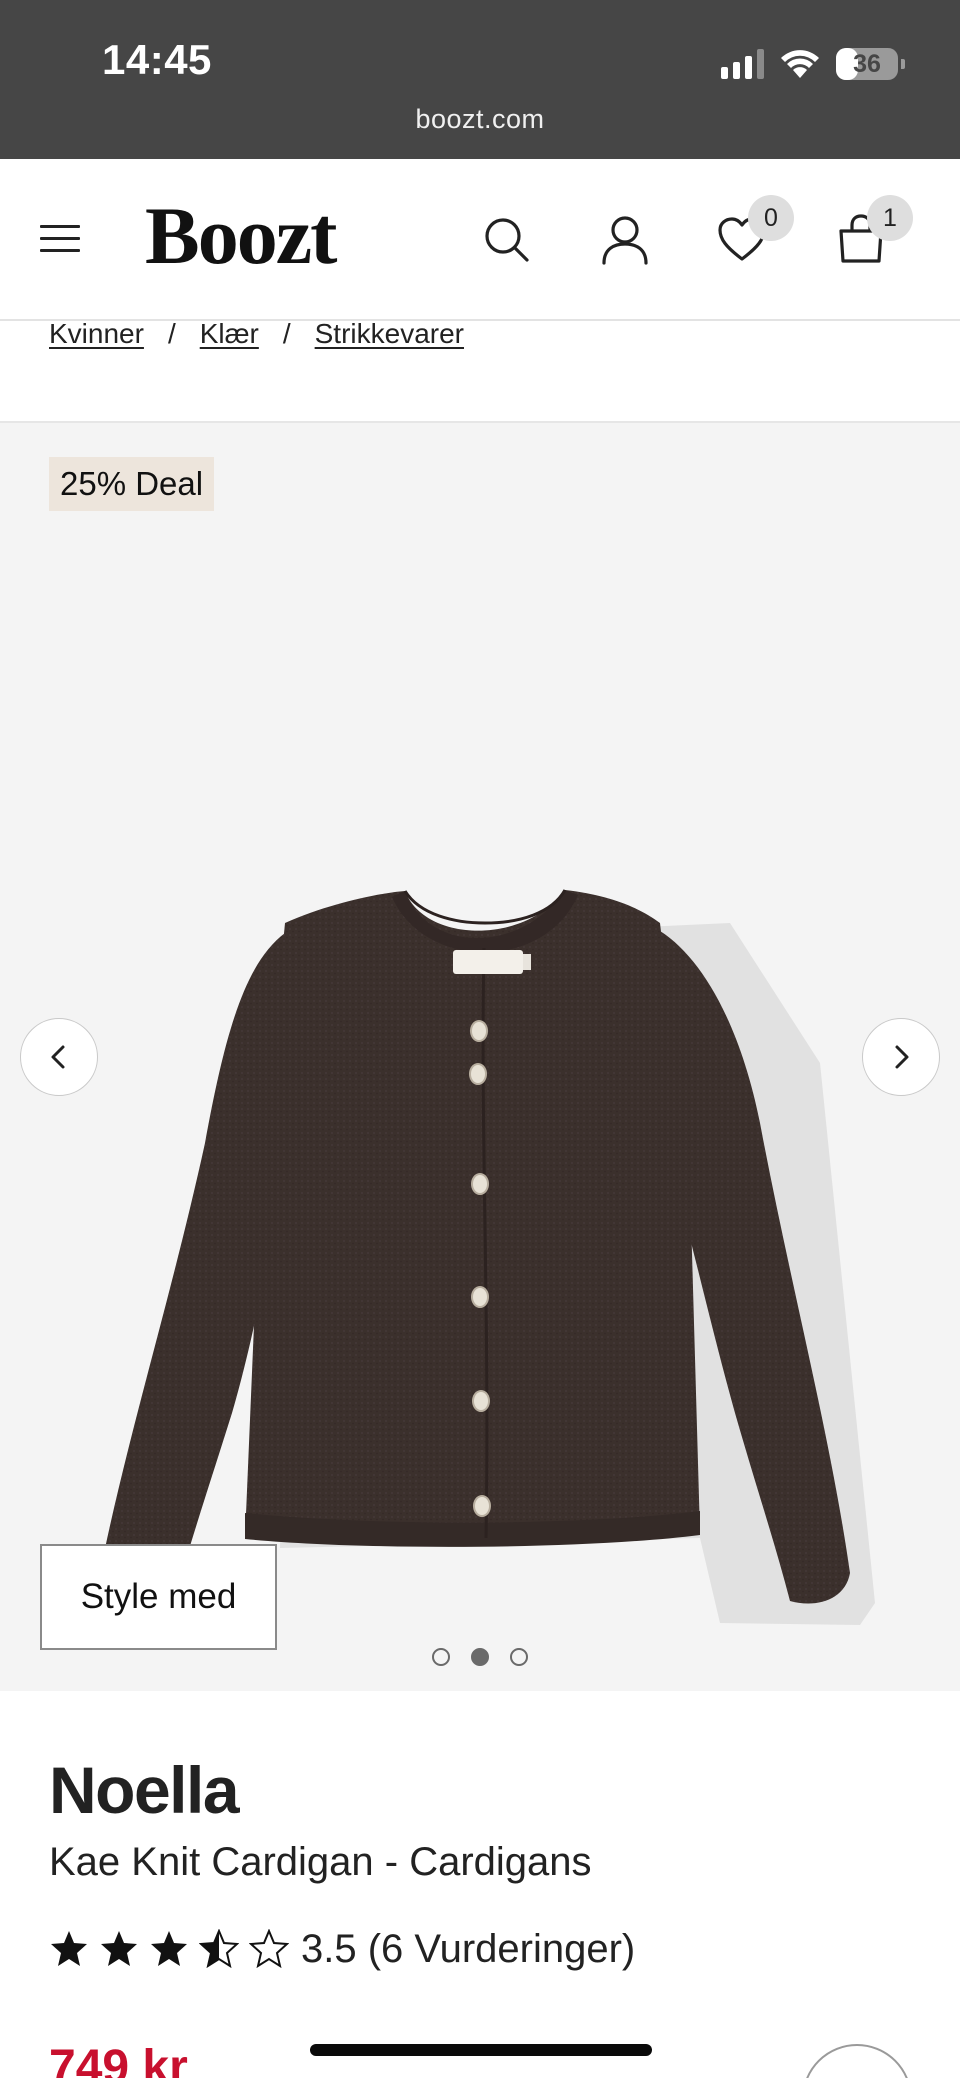  I want to click on breadcrumb-strikkevarer: Strikkevarer, so click(389, 334).